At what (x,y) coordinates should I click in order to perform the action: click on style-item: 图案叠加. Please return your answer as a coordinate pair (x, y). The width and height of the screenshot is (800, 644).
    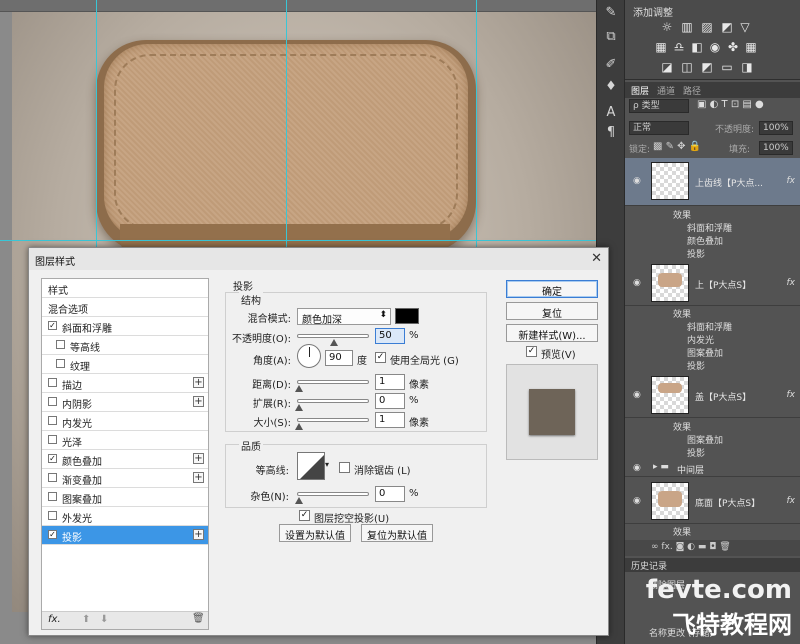
    Looking at the image, I should click on (125, 497).